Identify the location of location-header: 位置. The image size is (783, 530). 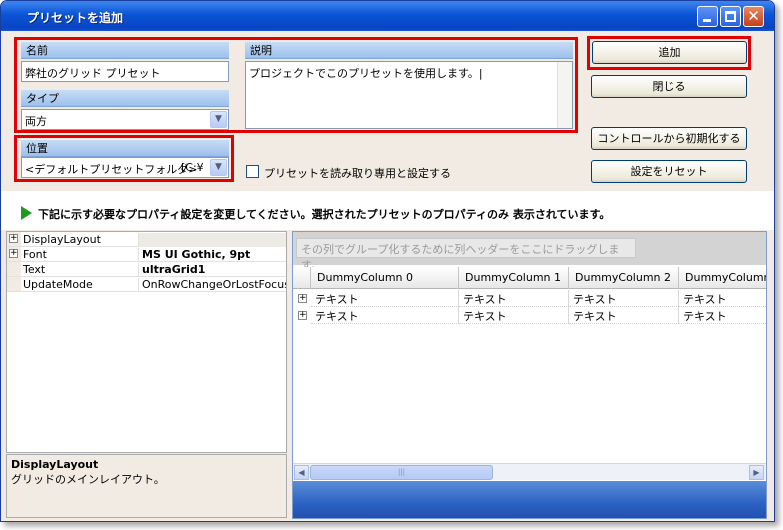
(125, 148).